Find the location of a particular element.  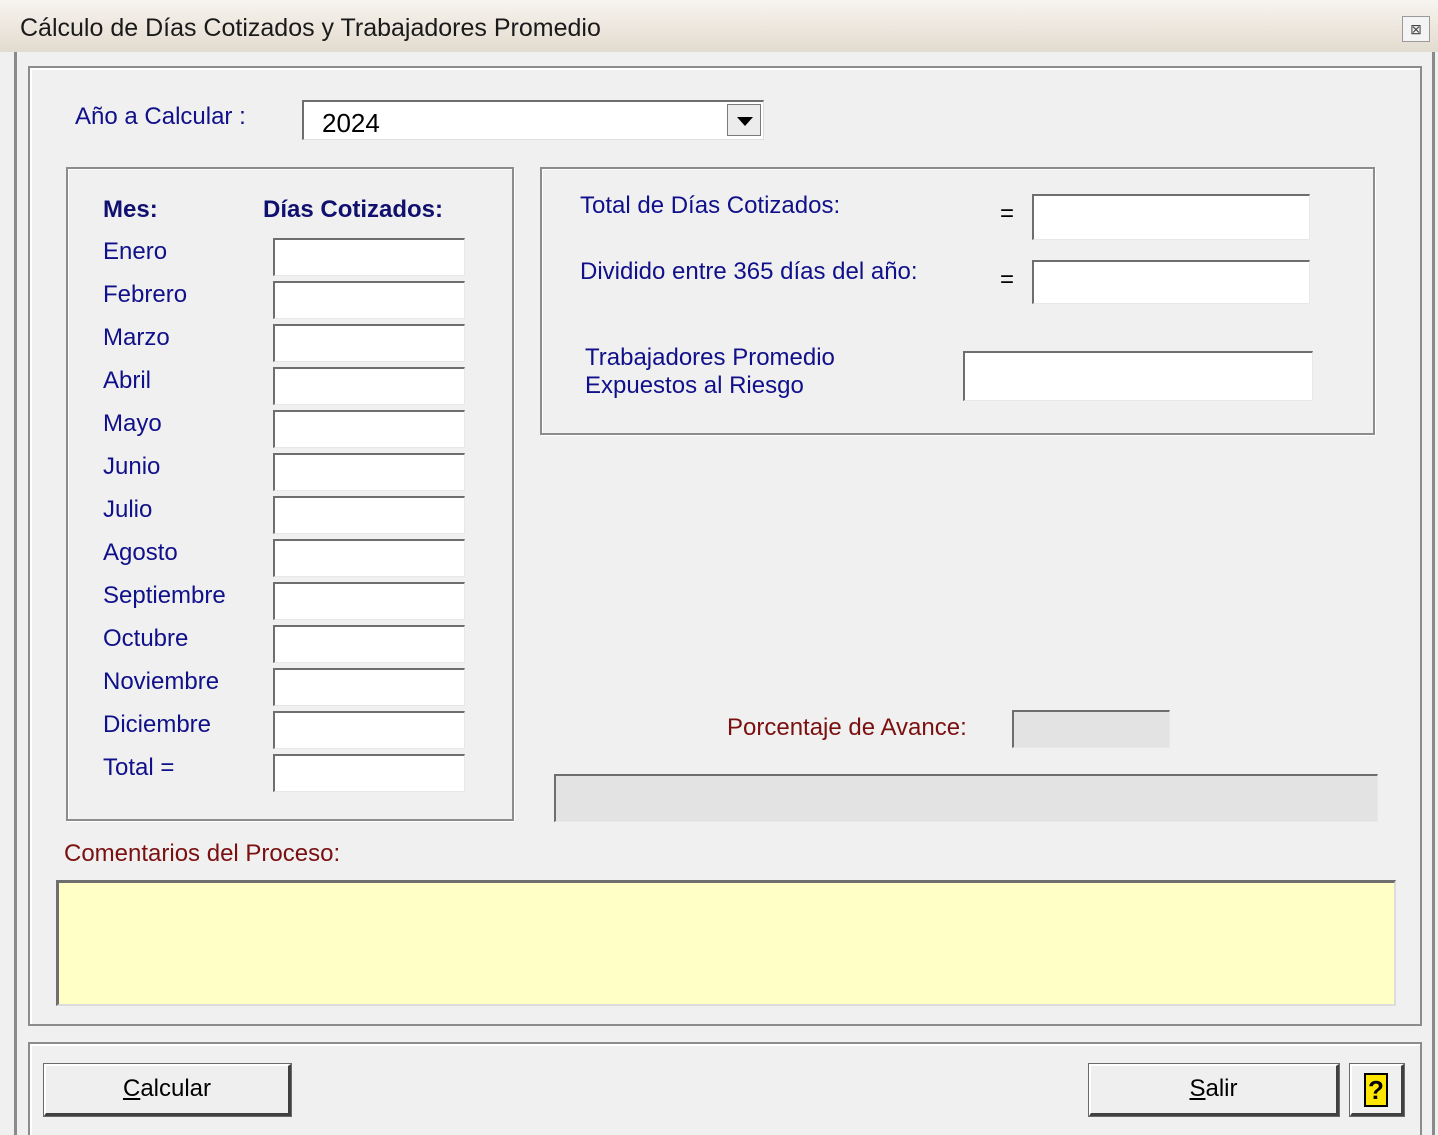

year-dropdown: 2024 is located at coordinates (533, 120).